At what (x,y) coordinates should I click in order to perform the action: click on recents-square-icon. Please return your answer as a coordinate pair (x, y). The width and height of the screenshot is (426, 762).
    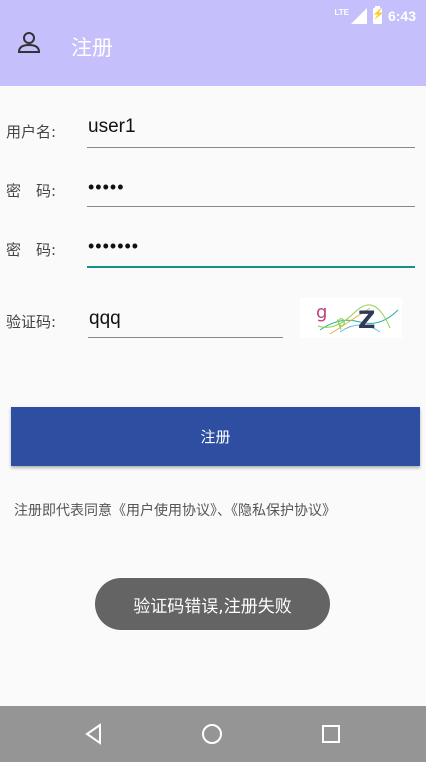
    Looking at the image, I should click on (331, 734).